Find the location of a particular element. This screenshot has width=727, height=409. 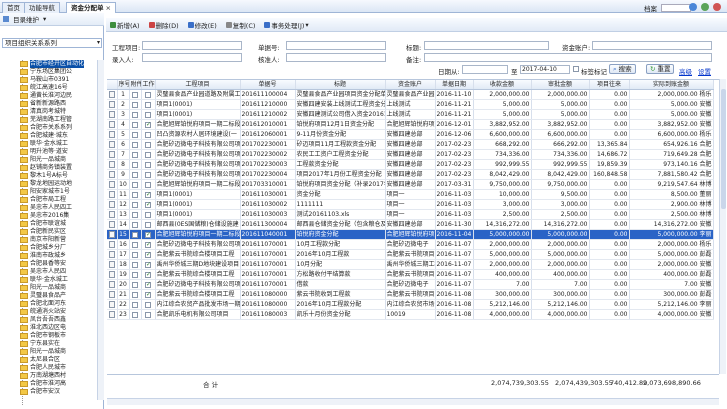

tree-item: 合肥城乡分厂 is located at coordinates (43, 248).